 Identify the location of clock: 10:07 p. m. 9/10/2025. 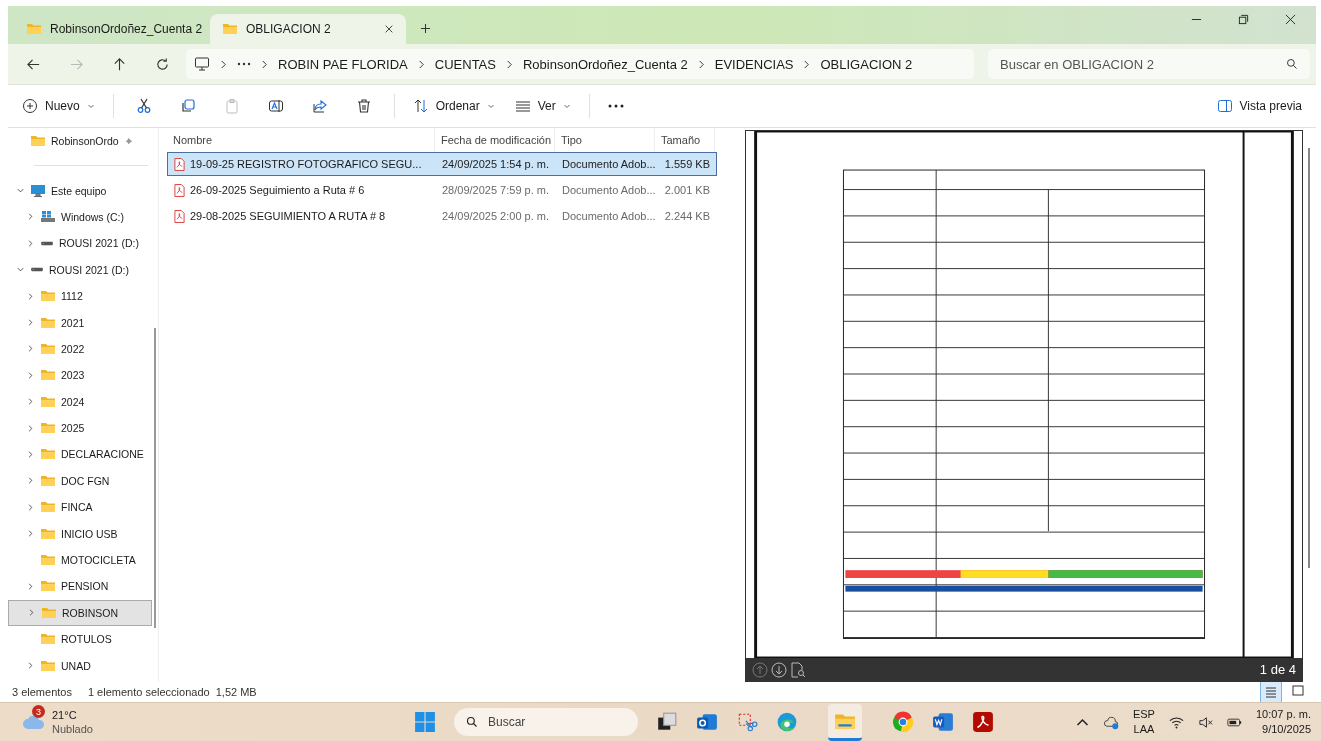
(1283, 722).